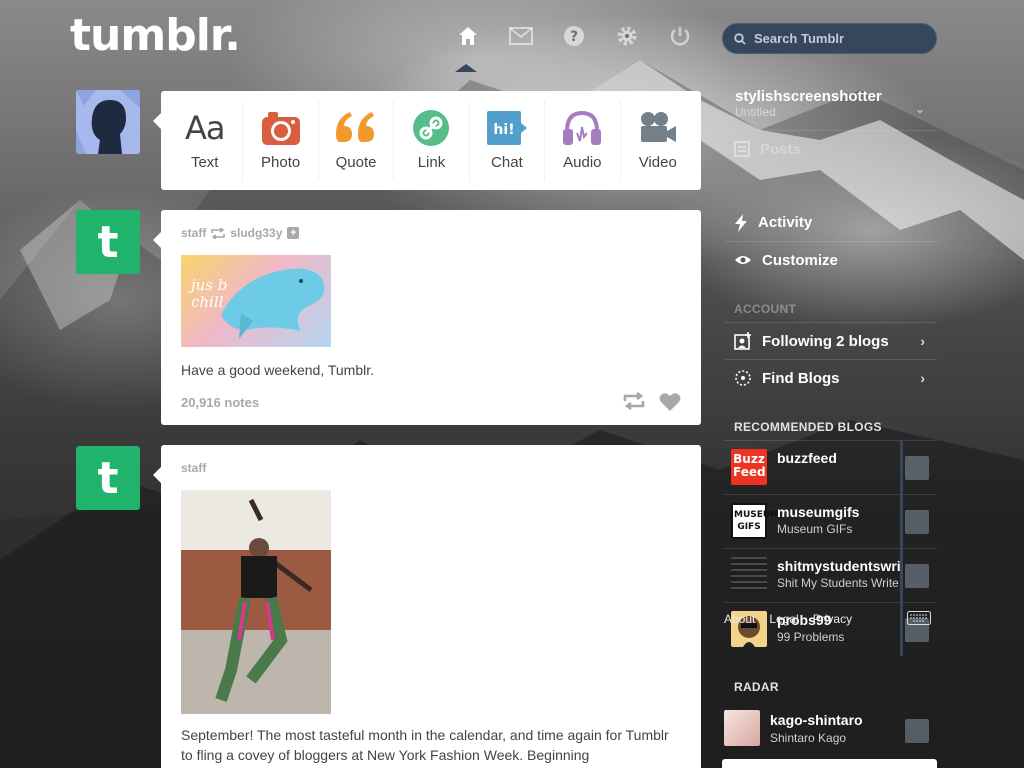  Describe the element at coordinates (901, 548) in the screenshot. I see `sidebar-scrollbar` at that location.